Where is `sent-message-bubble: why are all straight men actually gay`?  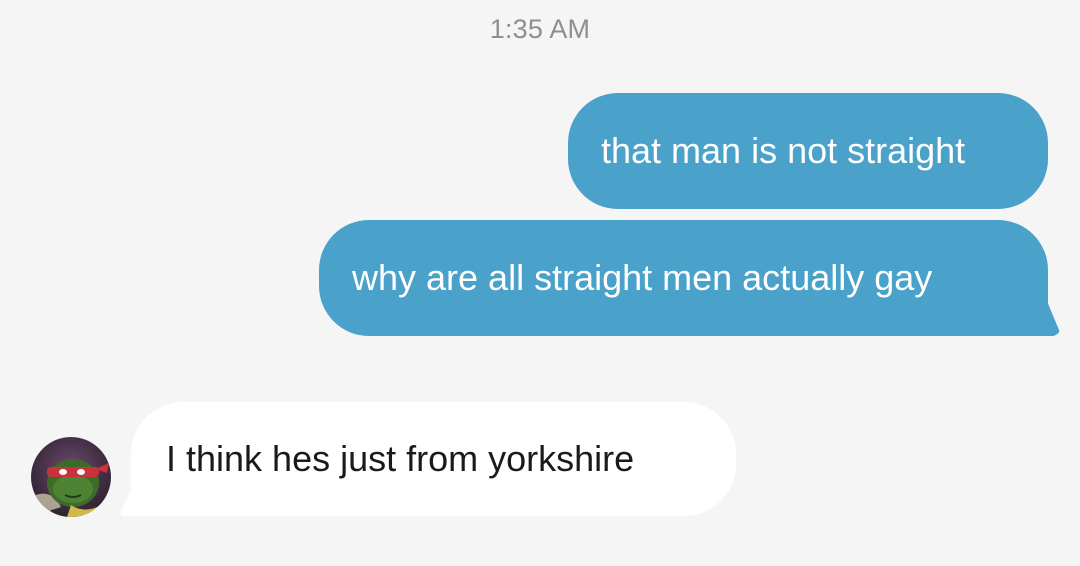
sent-message-bubble: why are all straight men actually gay is located at coordinates (683, 278).